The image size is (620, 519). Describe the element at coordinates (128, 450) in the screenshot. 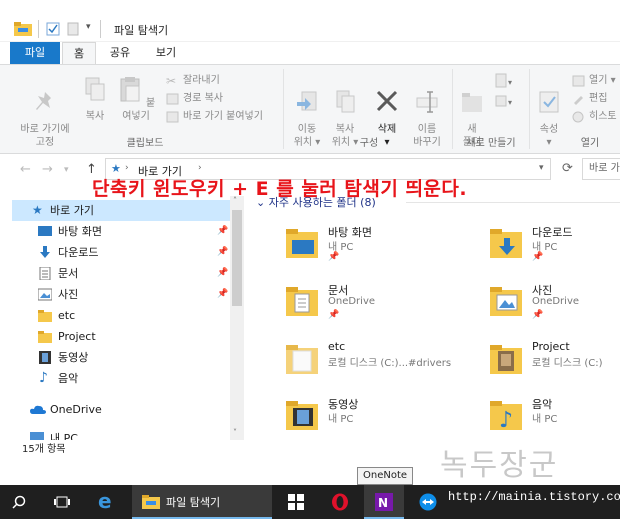

I see `status-bar: 15개 항목` at that location.